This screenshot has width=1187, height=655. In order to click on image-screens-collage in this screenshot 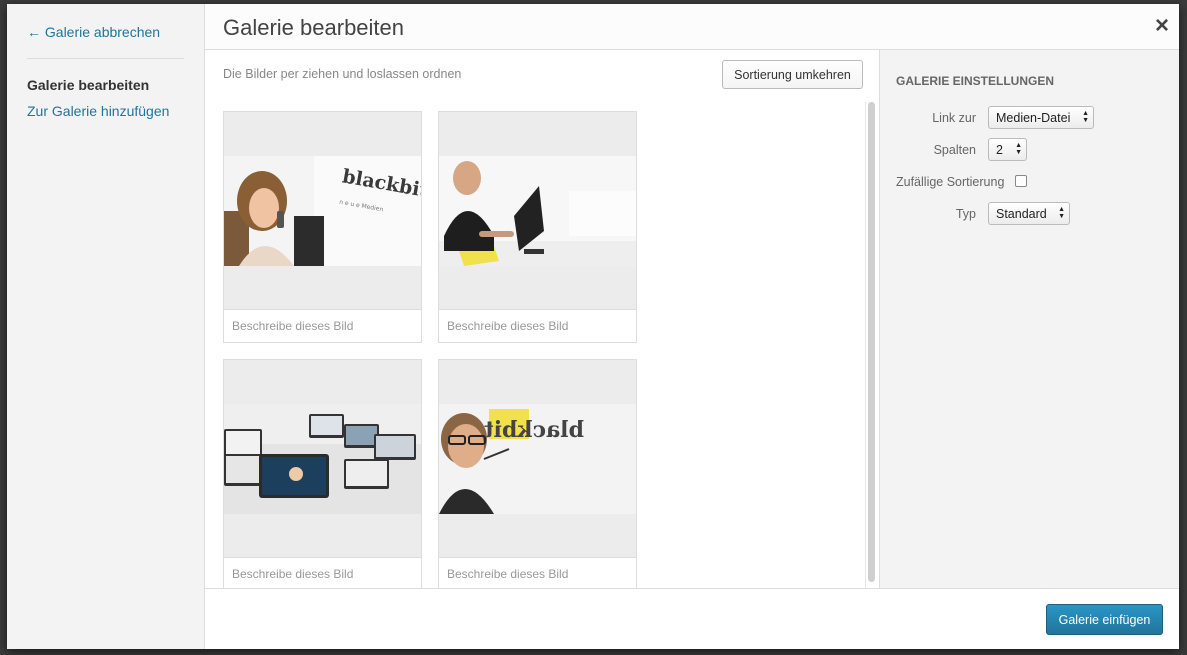, I will do `click(322, 459)`.